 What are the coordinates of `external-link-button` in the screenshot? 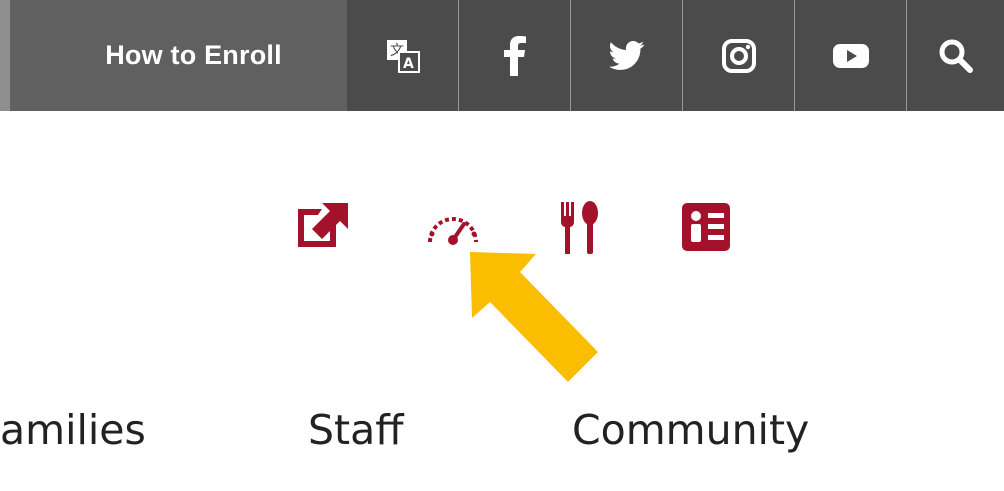 It's located at (323, 225).